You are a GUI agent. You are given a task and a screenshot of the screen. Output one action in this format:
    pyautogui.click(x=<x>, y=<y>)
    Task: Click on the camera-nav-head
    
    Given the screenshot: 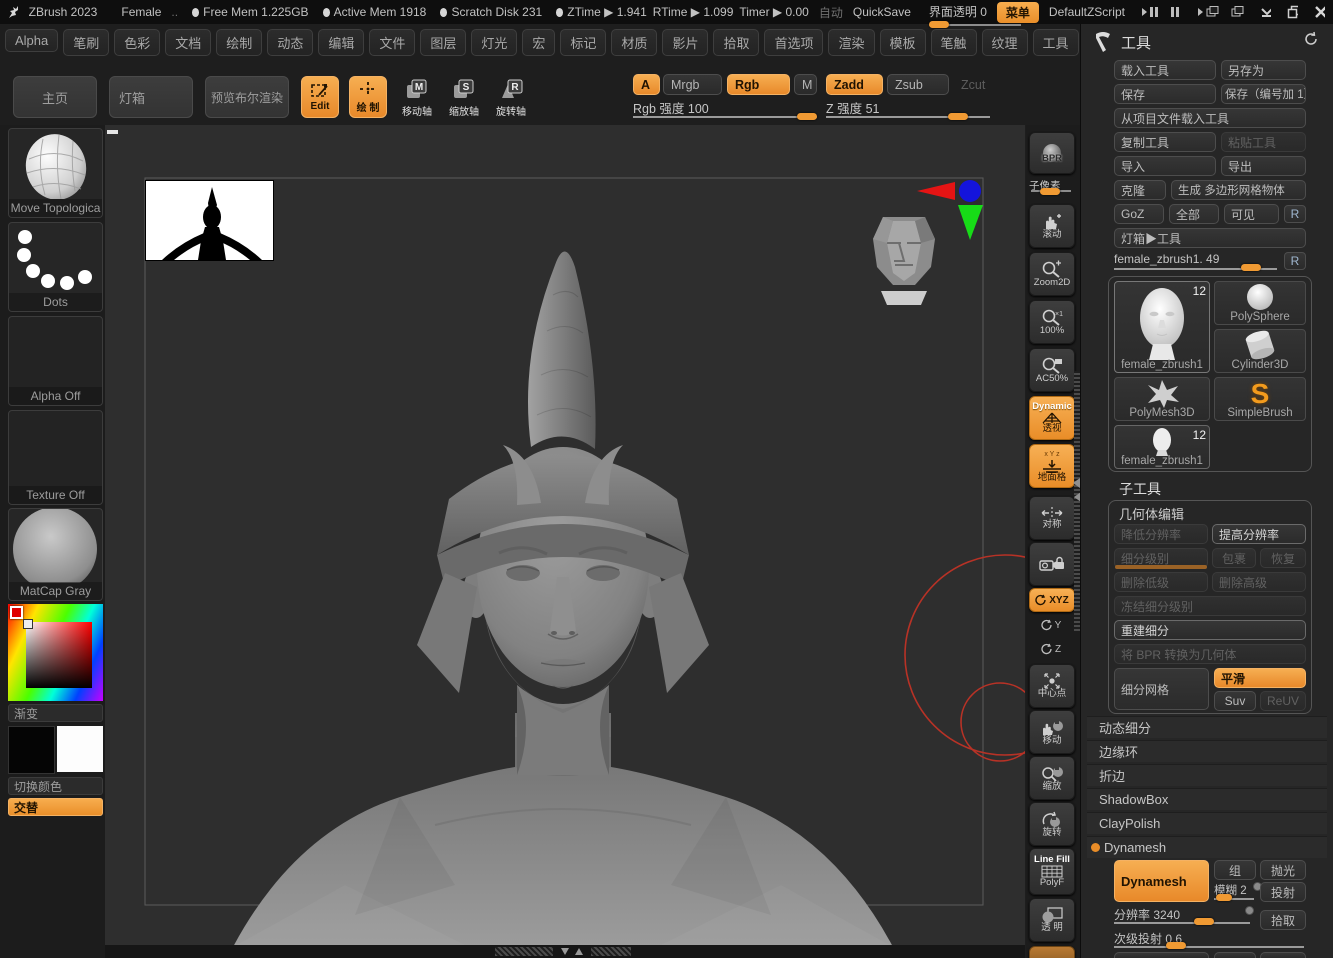 What is the action you would take?
    pyautogui.click(x=904, y=261)
    